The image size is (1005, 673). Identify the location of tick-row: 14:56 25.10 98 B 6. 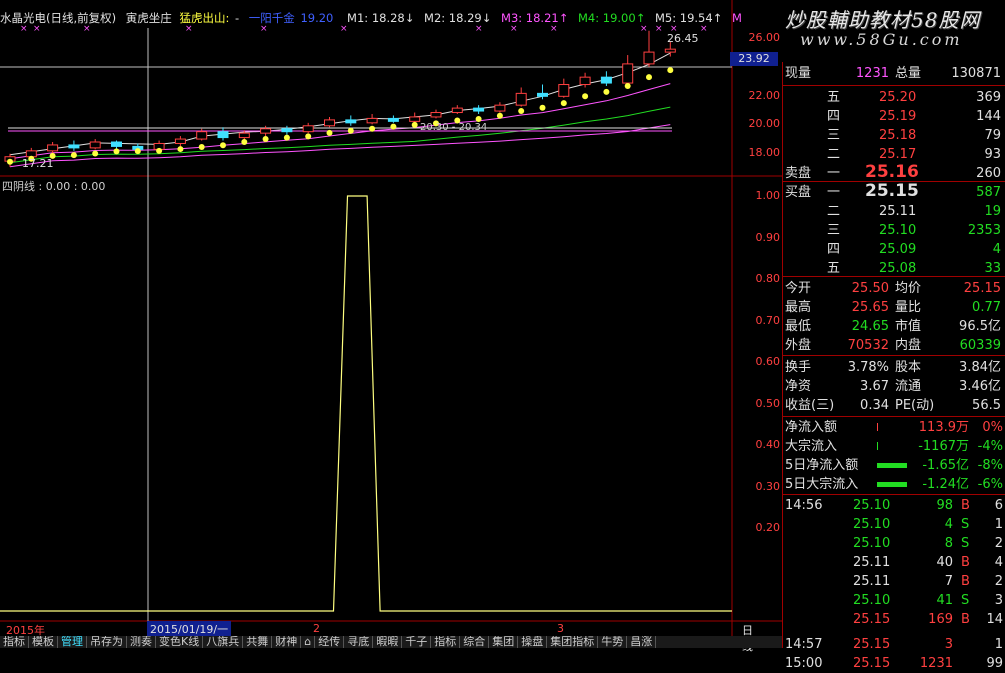
(894, 505).